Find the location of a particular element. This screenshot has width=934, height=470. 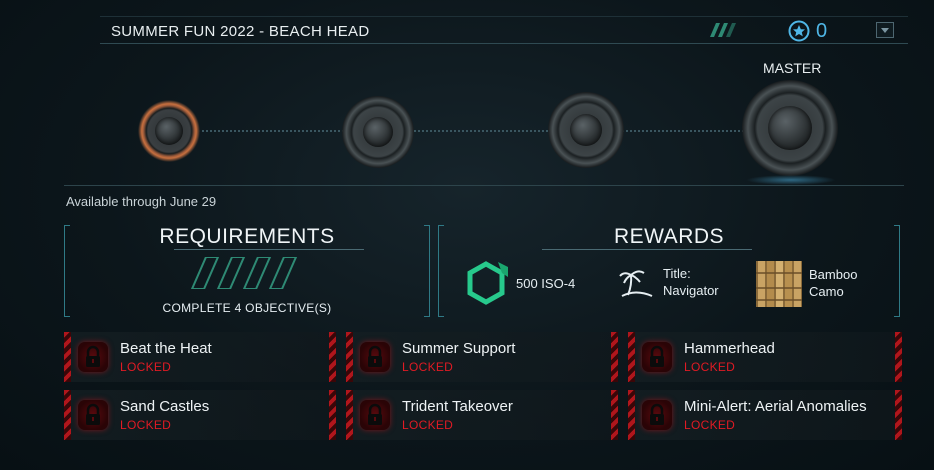

objective-item: Summer Support LOCKED is located at coordinates (482, 357).